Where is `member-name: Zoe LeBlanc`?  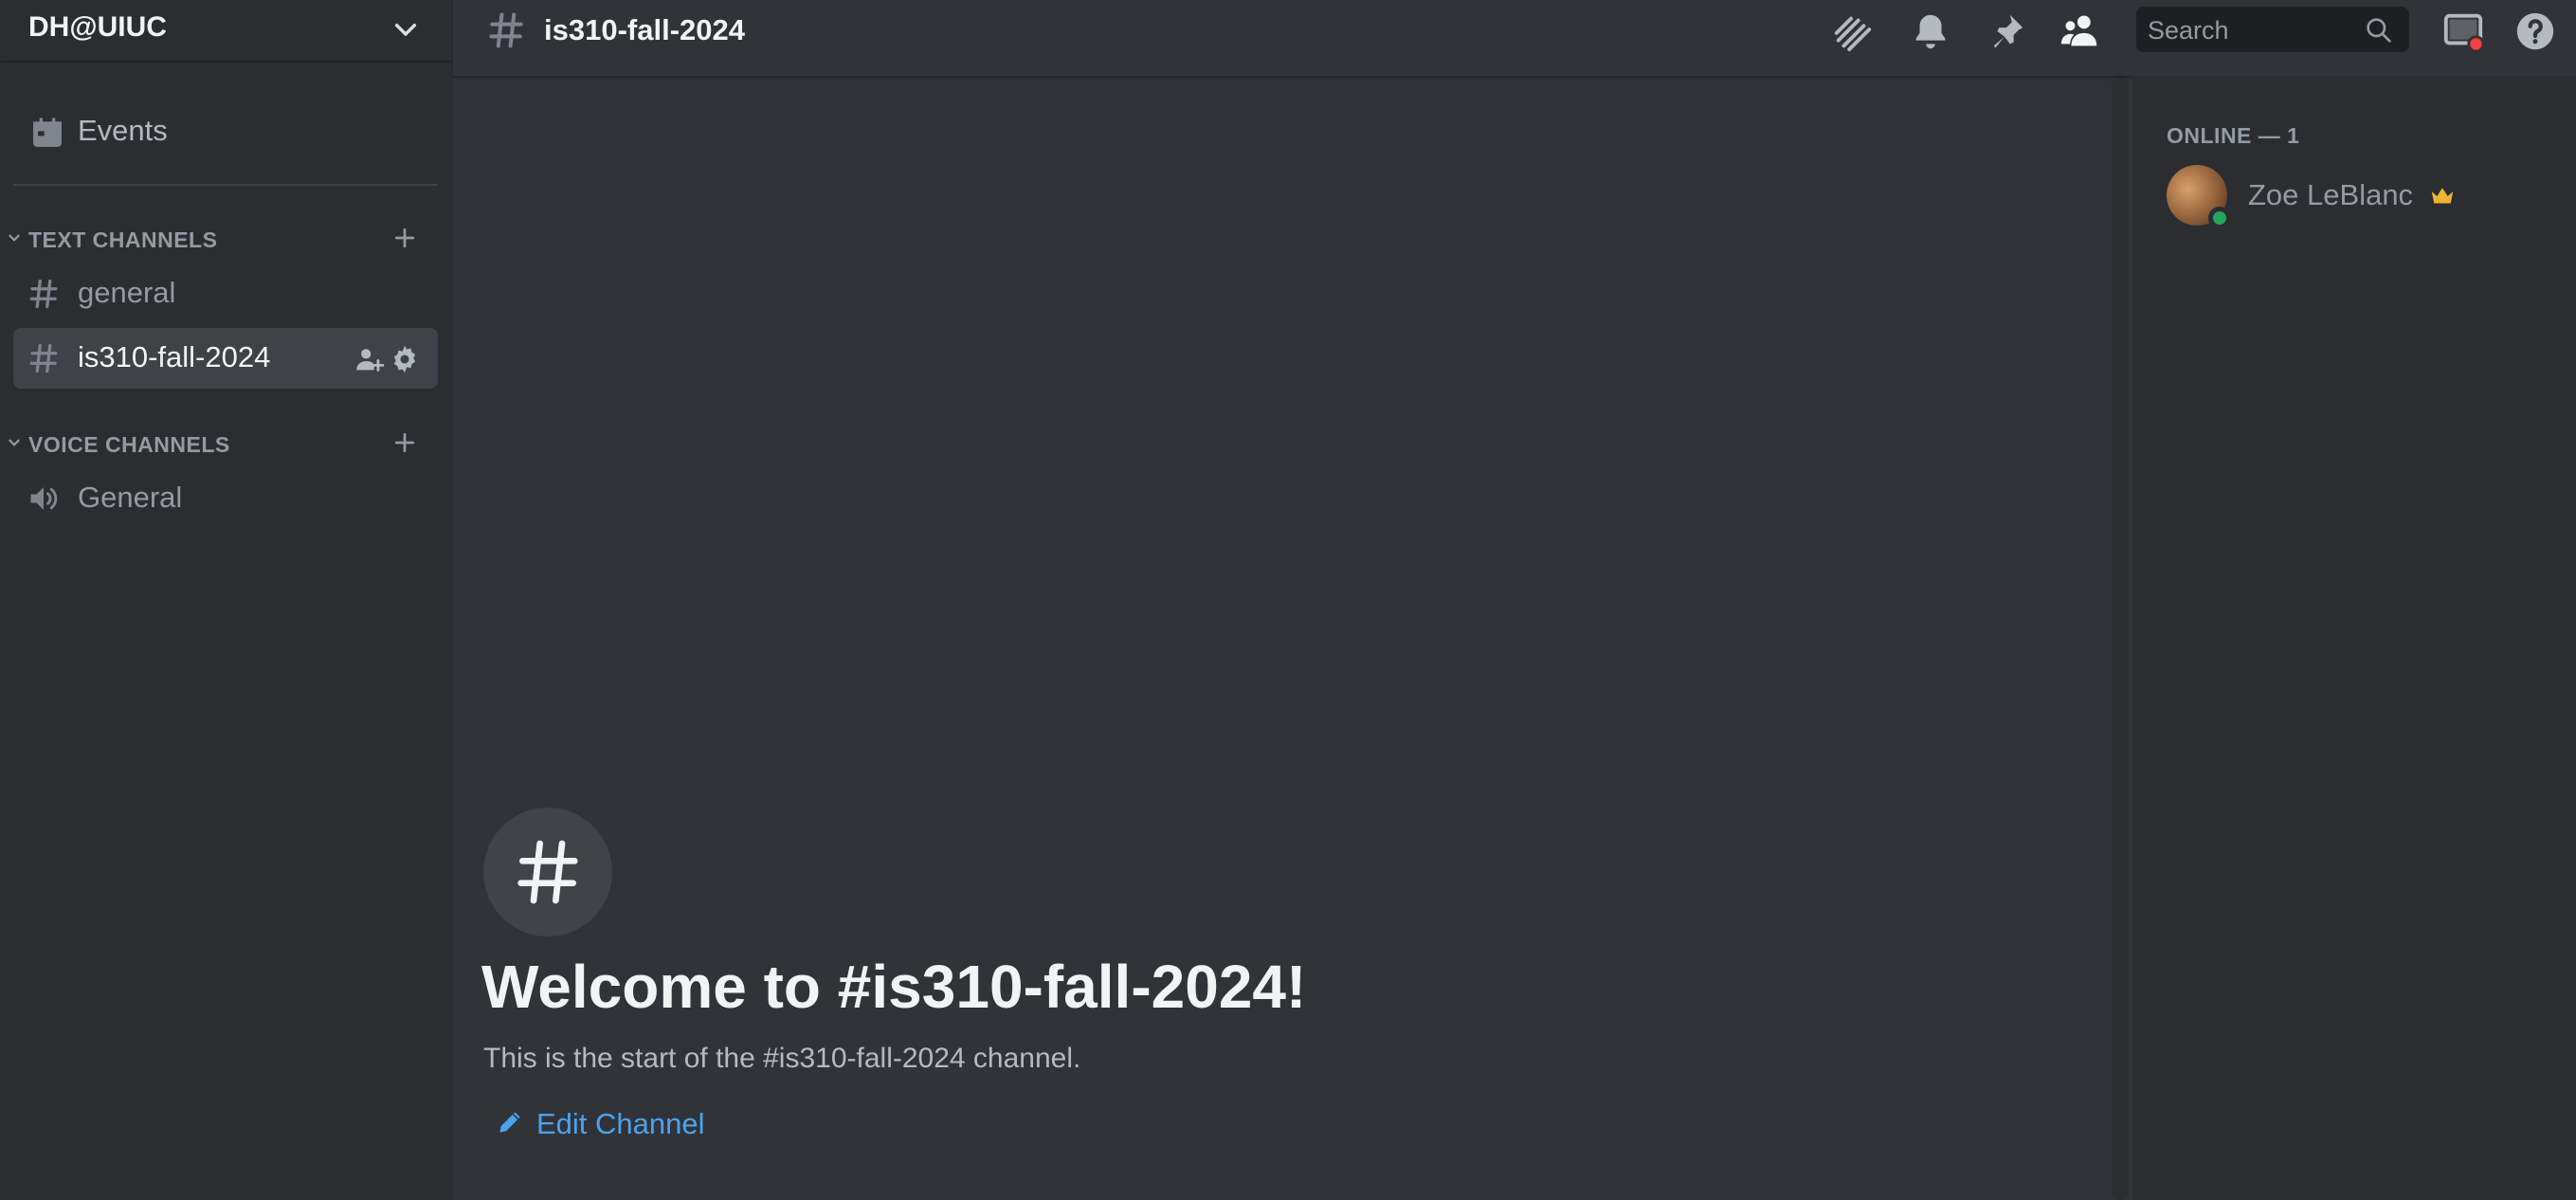
member-name: Zoe LeBlanc is located at coordinates (2331, 194).